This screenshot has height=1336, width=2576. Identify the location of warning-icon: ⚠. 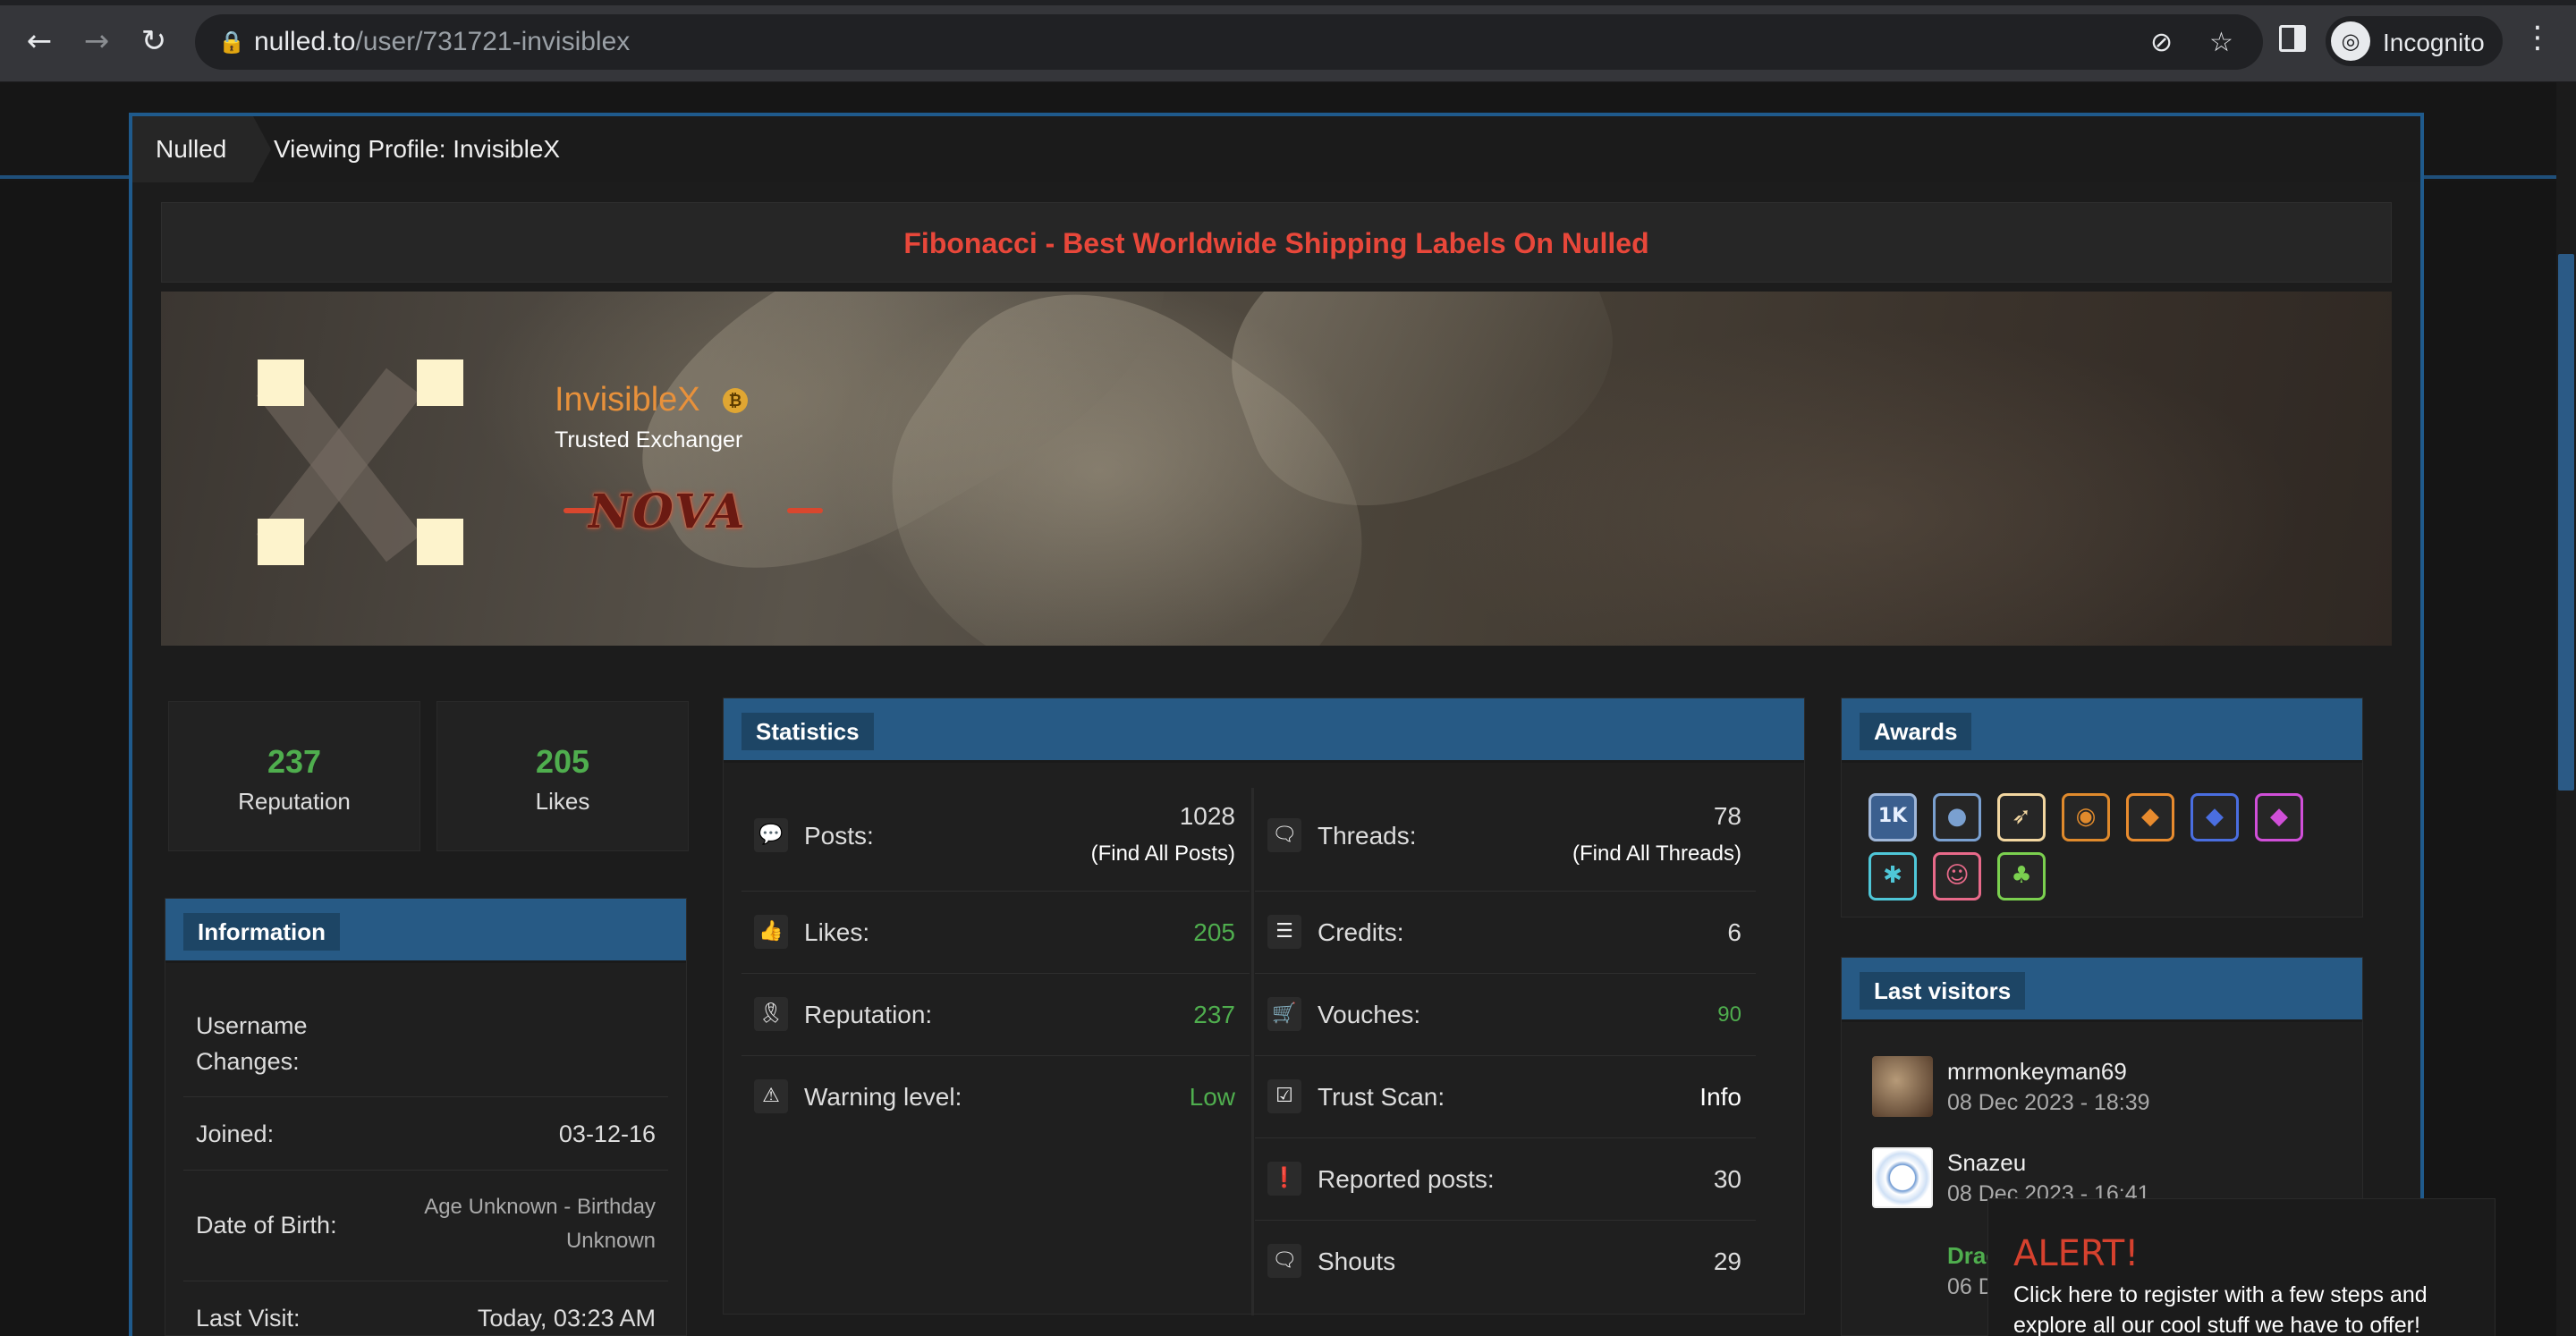
(771, 1096).